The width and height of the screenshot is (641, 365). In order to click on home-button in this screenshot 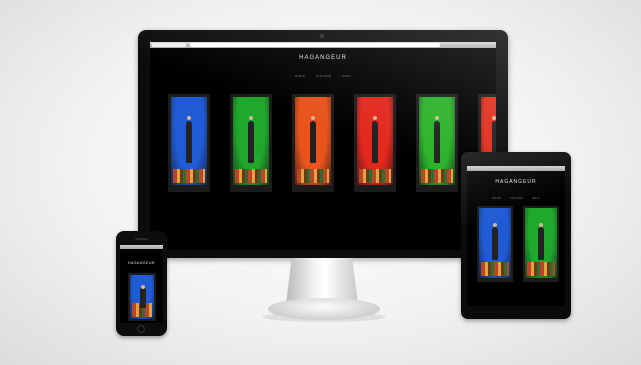, I will do `click(141, 329)`.